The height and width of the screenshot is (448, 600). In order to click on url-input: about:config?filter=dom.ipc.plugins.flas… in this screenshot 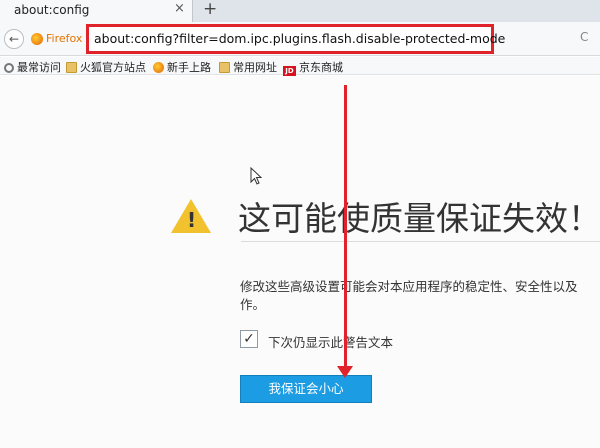, I will do `click(299, 38)`.